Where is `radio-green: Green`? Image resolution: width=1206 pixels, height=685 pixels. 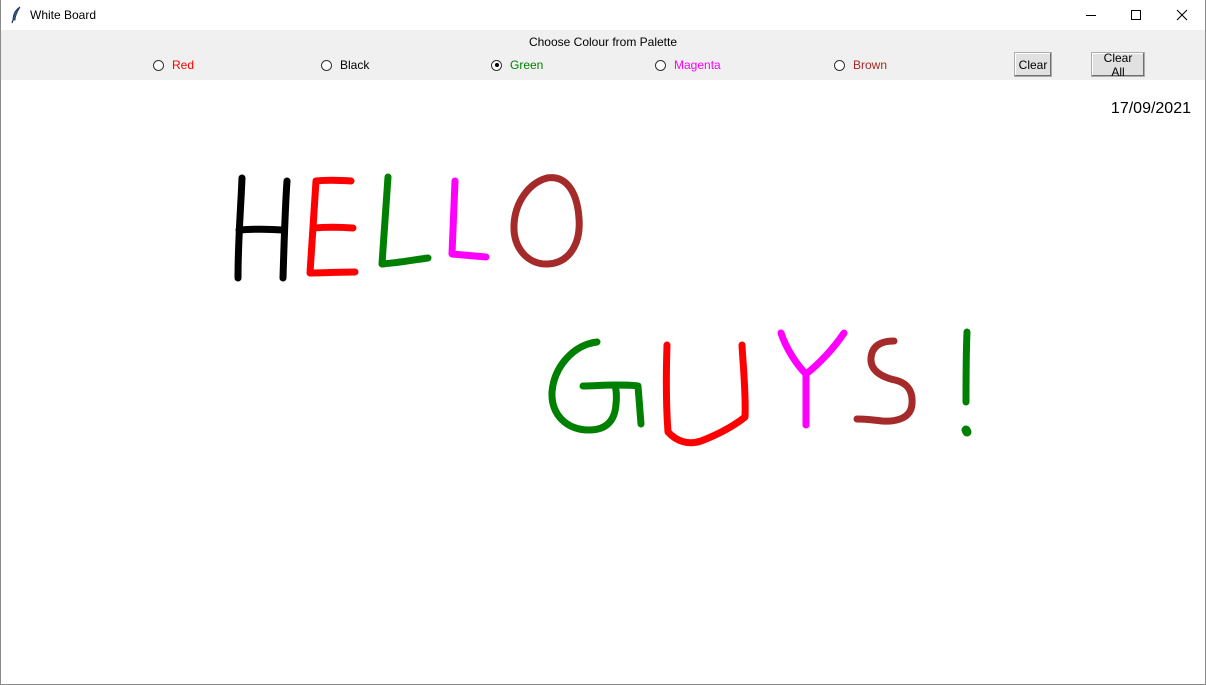 radio-green: Green is located at coordinates (517, 65).